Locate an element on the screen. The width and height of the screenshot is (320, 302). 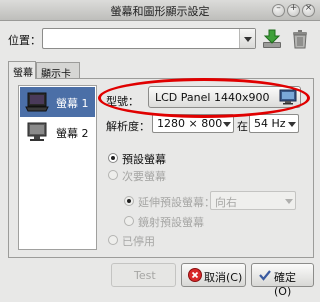
download-button is located at coordinates (272, 39).